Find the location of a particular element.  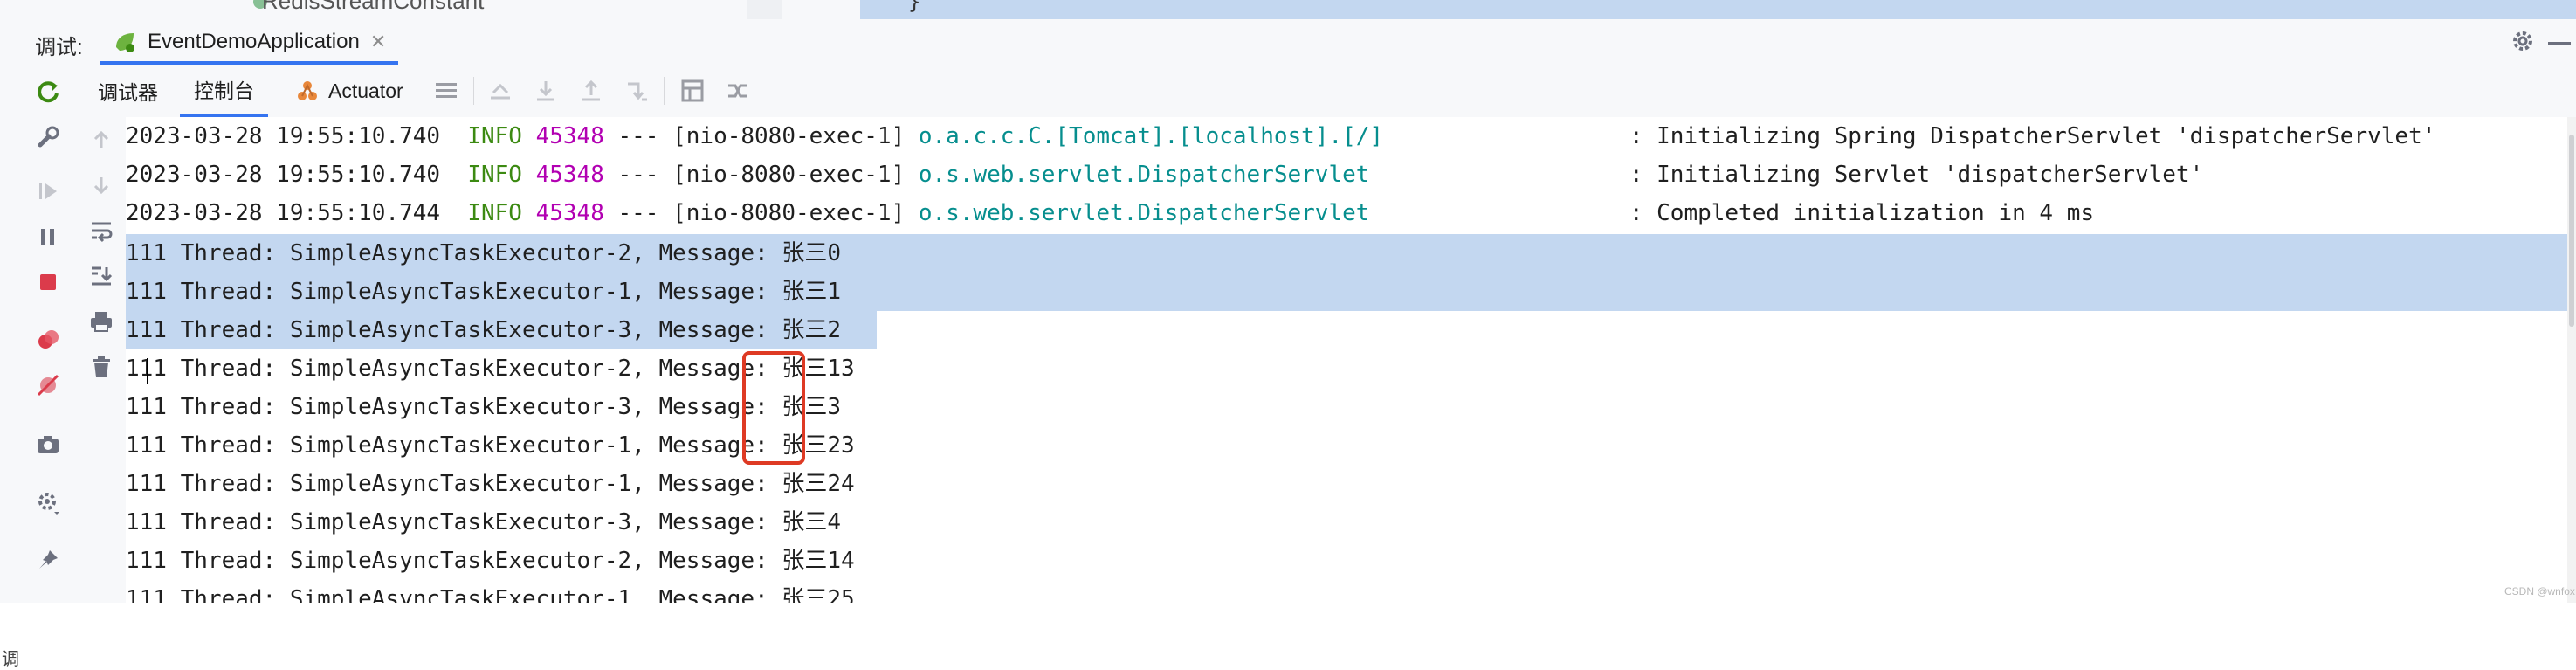

actuator-icon is located at coordinates (307, 90).